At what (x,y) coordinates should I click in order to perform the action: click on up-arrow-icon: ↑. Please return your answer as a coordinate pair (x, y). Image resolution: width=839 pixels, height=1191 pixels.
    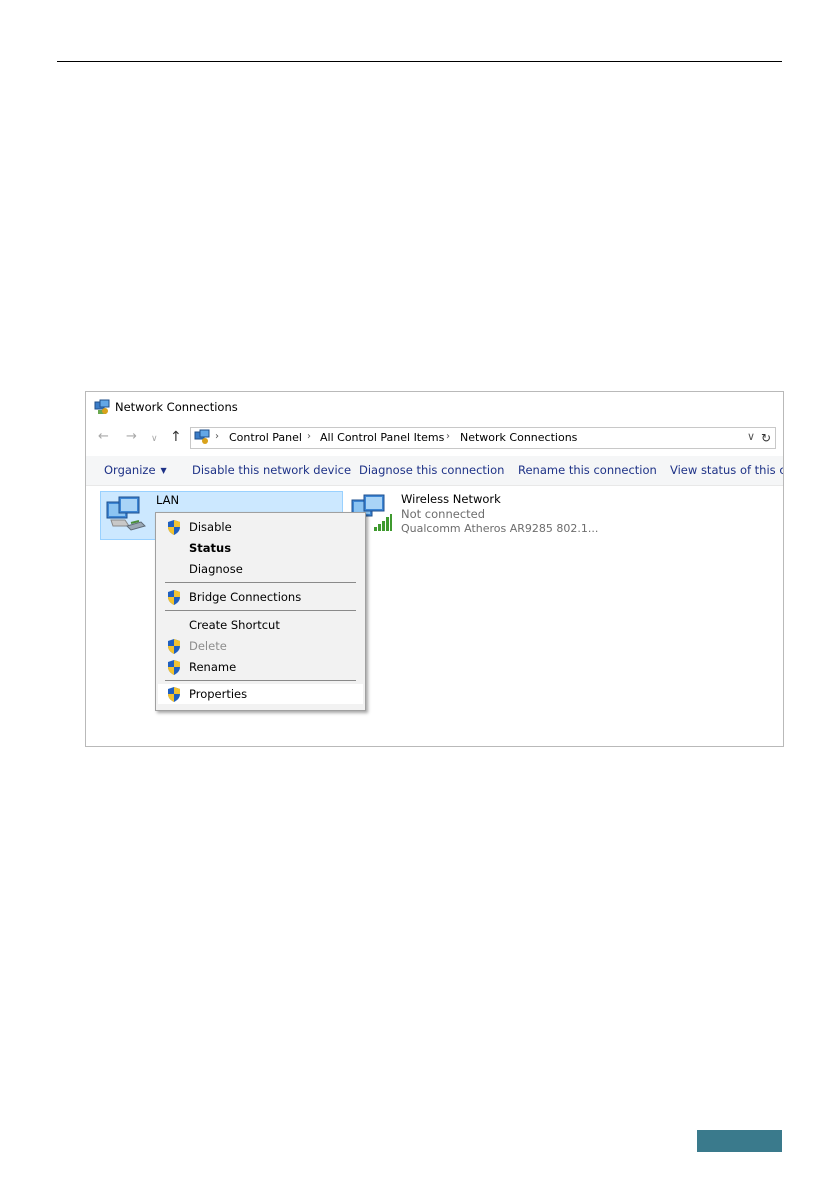
    Looking at the image, I should click on (176, 437).